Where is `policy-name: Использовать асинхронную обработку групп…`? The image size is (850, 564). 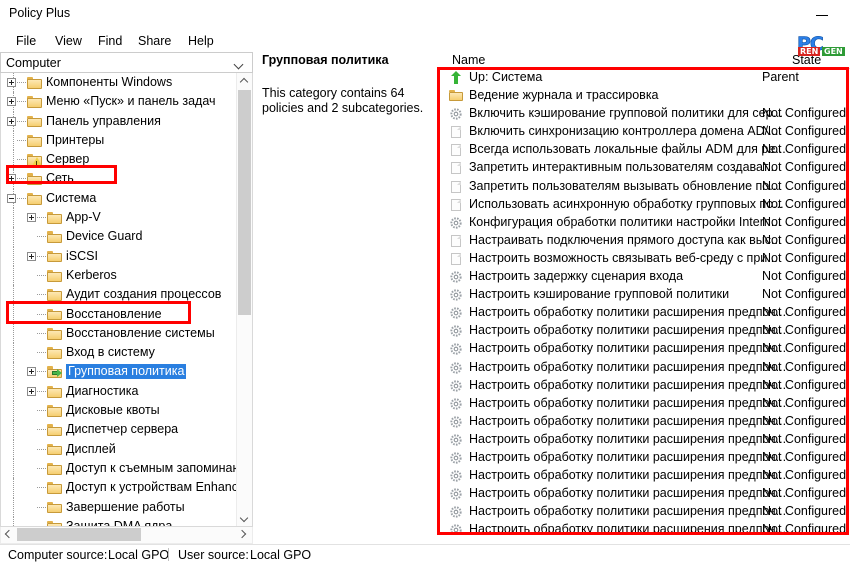 policy-name: Использовать асинхронную обработку групп… is located at coordinates (626, 203).